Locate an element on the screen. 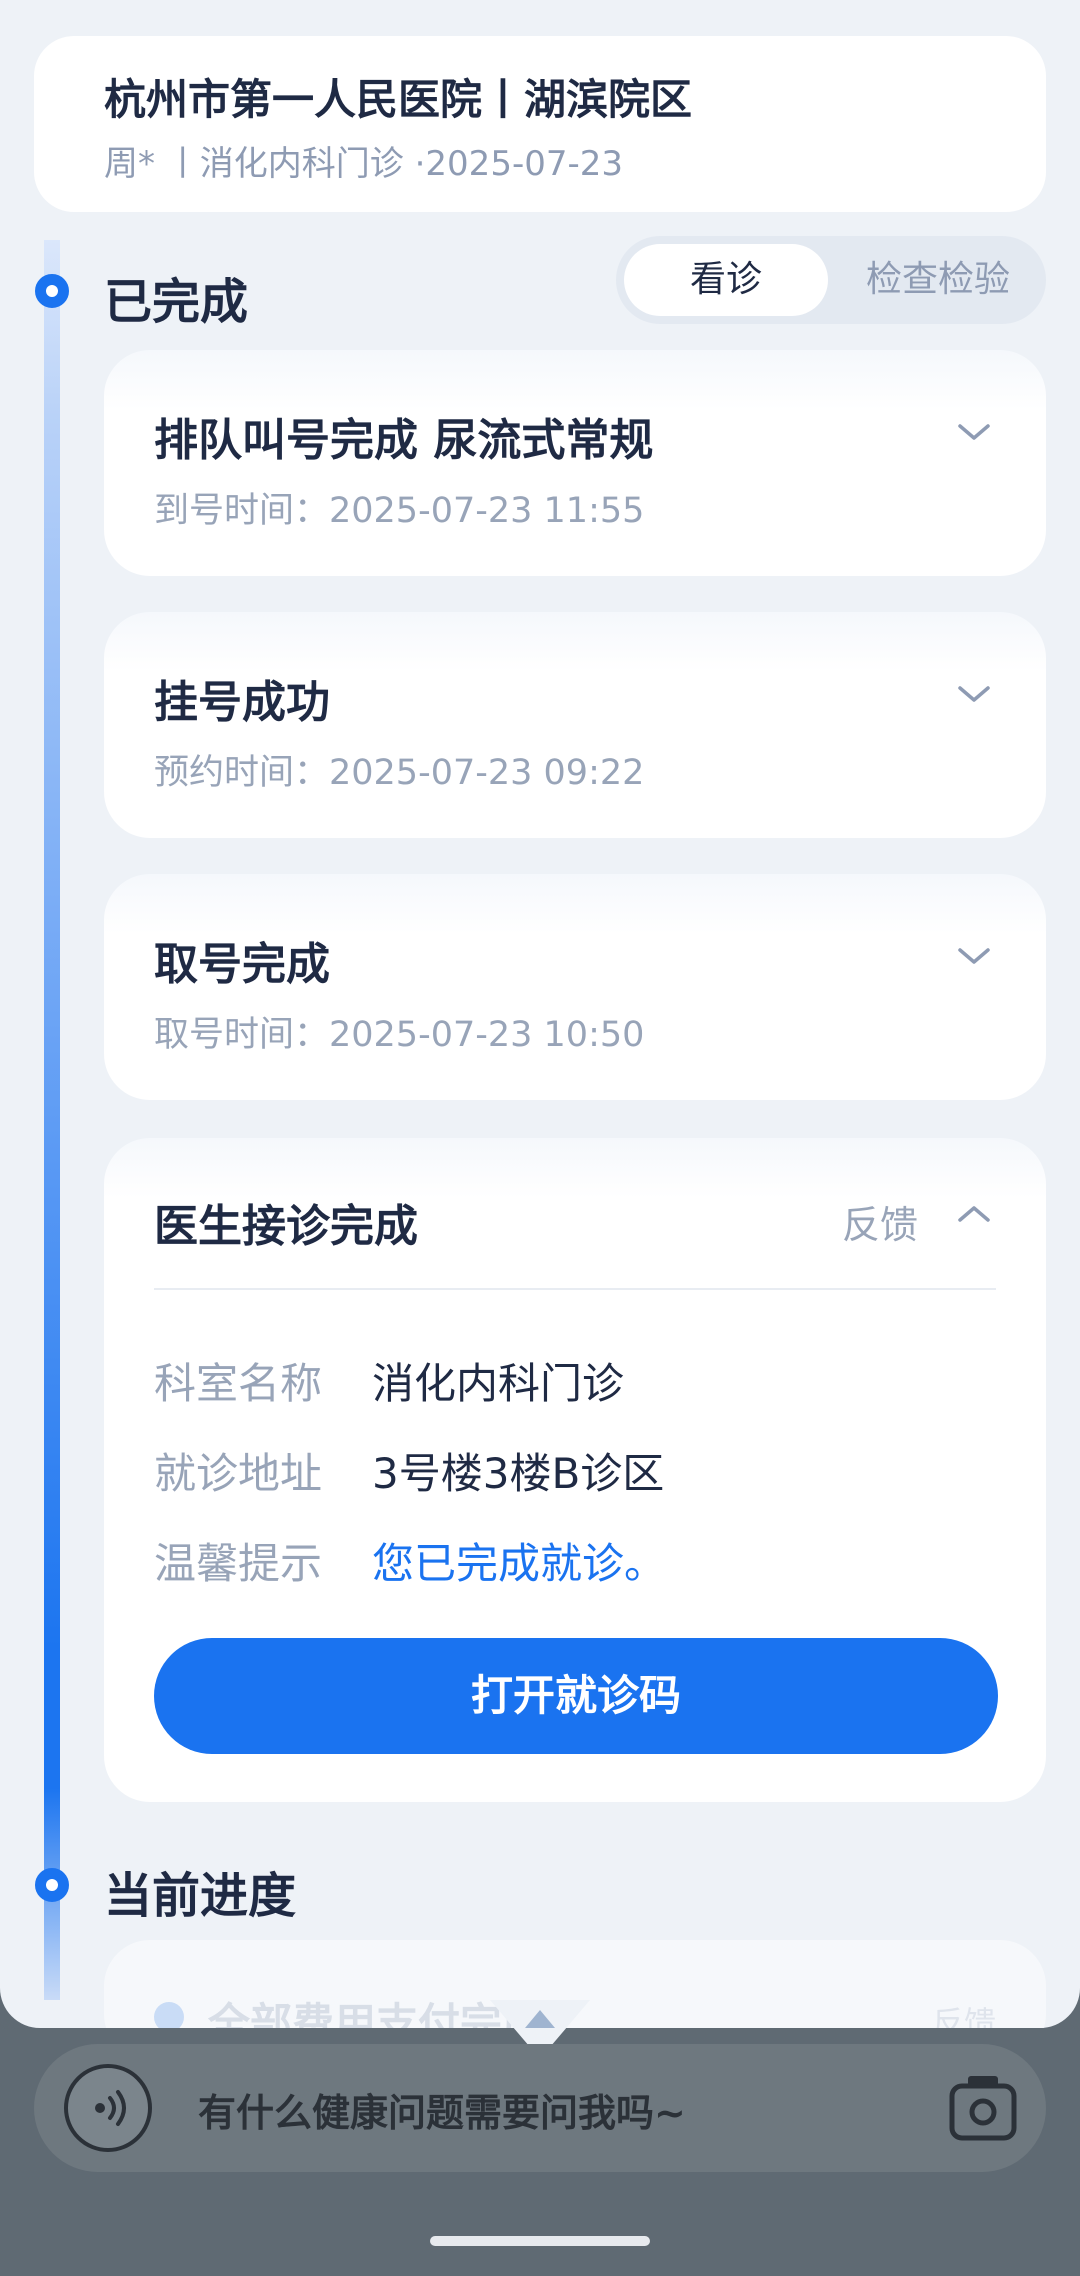 Image resolution: width=1080 pixels, height=2276 pixels. card-subtitle: 取号时间：2025-07-23 10:50 is located at coordinates (399, 1035).